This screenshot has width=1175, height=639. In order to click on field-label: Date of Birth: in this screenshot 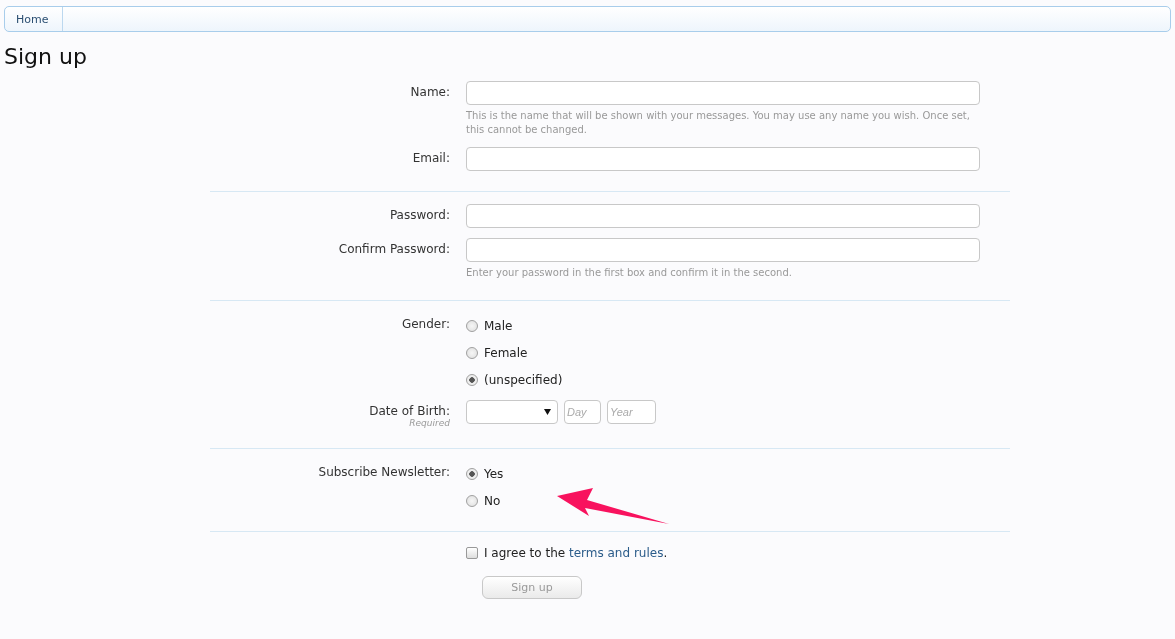, I will do `click(409, 411)`.